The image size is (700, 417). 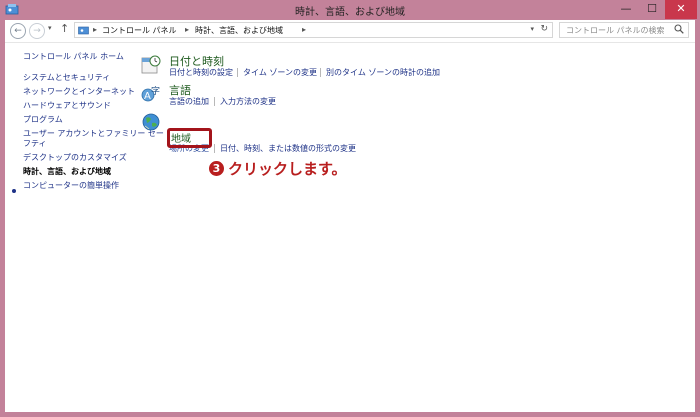 What do you see at coordinates (532, 29) in the screenshot?
I see `address-dropdown-button: ▾` at bounding box center [532, 29].